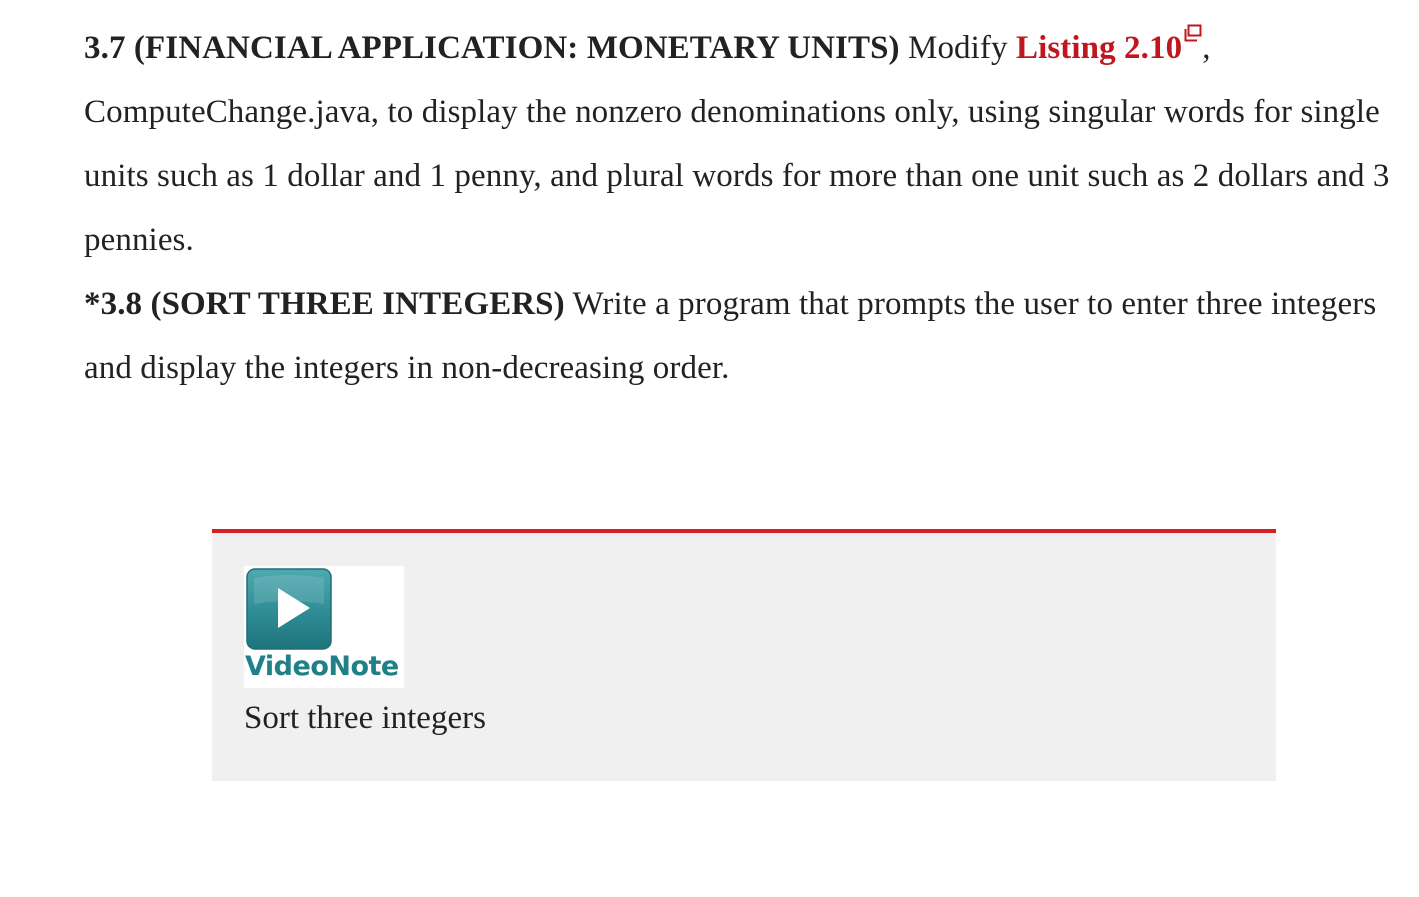 The height and width of the screenshot is (897, 1419). Describe the element at coordinates (1193, 33) in the screenshot. I see `external-link-icon` at that location.